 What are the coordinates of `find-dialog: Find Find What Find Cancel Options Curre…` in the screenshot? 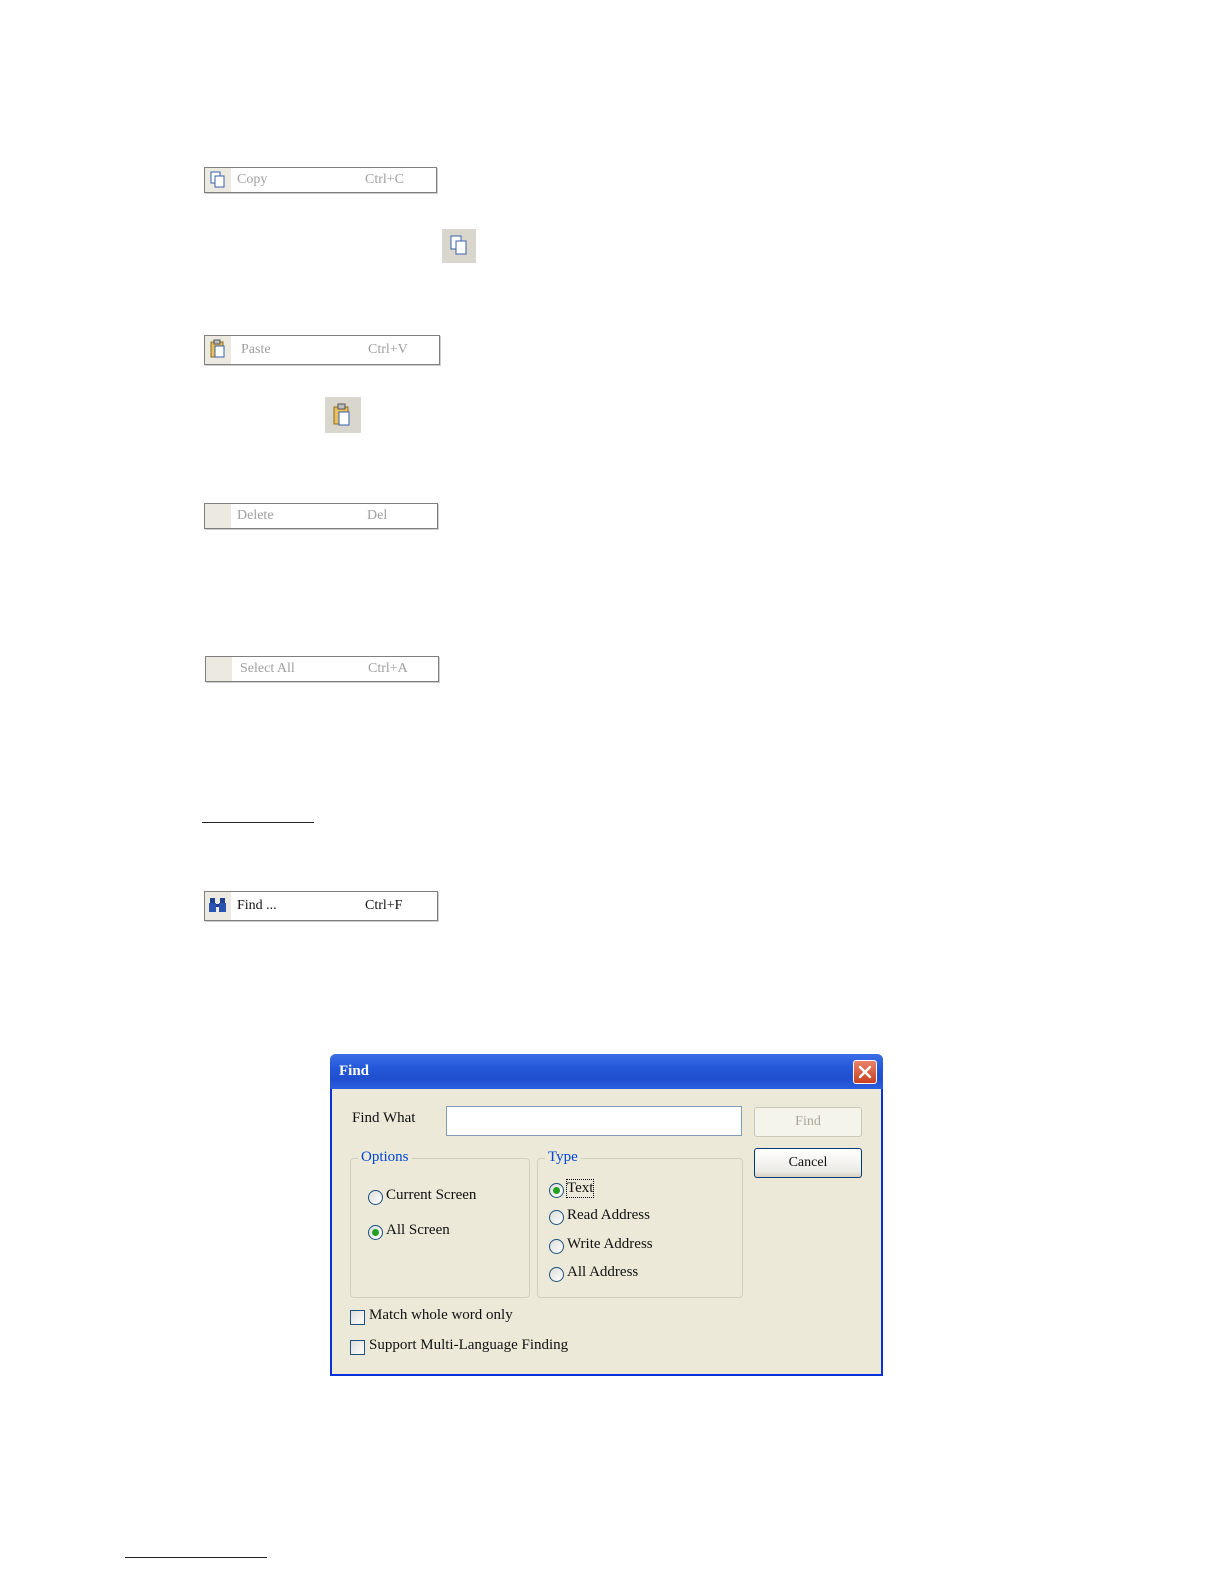 It's located at (606, 1215).